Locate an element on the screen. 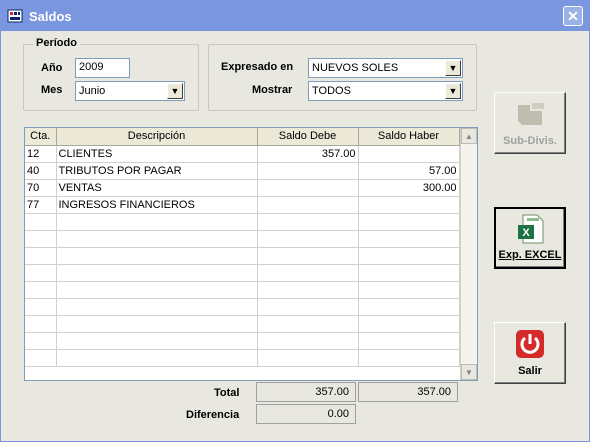  table-row: 40 TRIBUTOS POR PAGAR 57.00 is located at coordinates (242, 171).